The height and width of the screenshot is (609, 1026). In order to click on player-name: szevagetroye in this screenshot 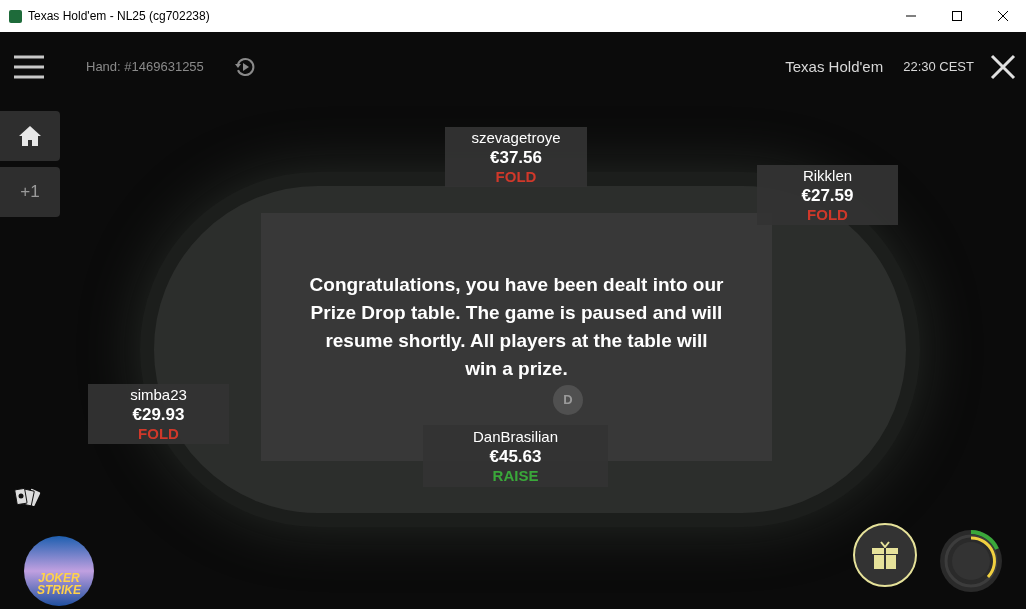, I will do `click(516, 137)`.